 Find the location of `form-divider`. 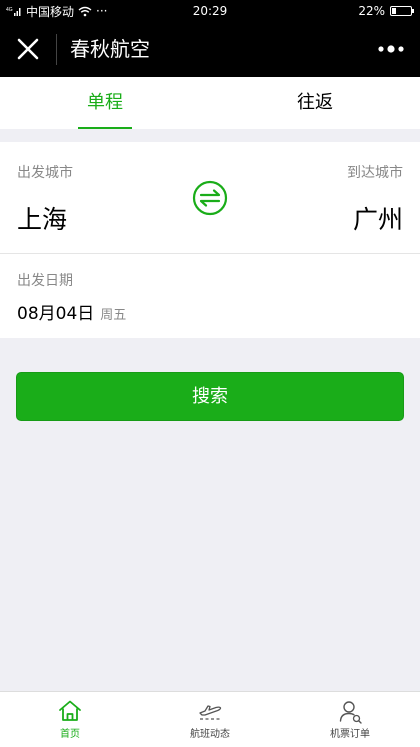

form-divider is located at coordinates (210, 253).